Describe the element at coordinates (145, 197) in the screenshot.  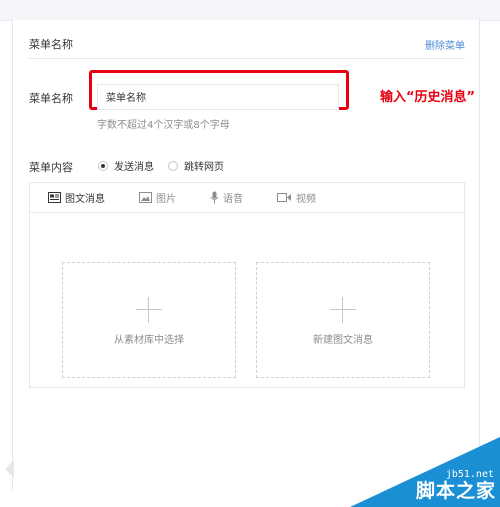
I see `image-icon` at that location.